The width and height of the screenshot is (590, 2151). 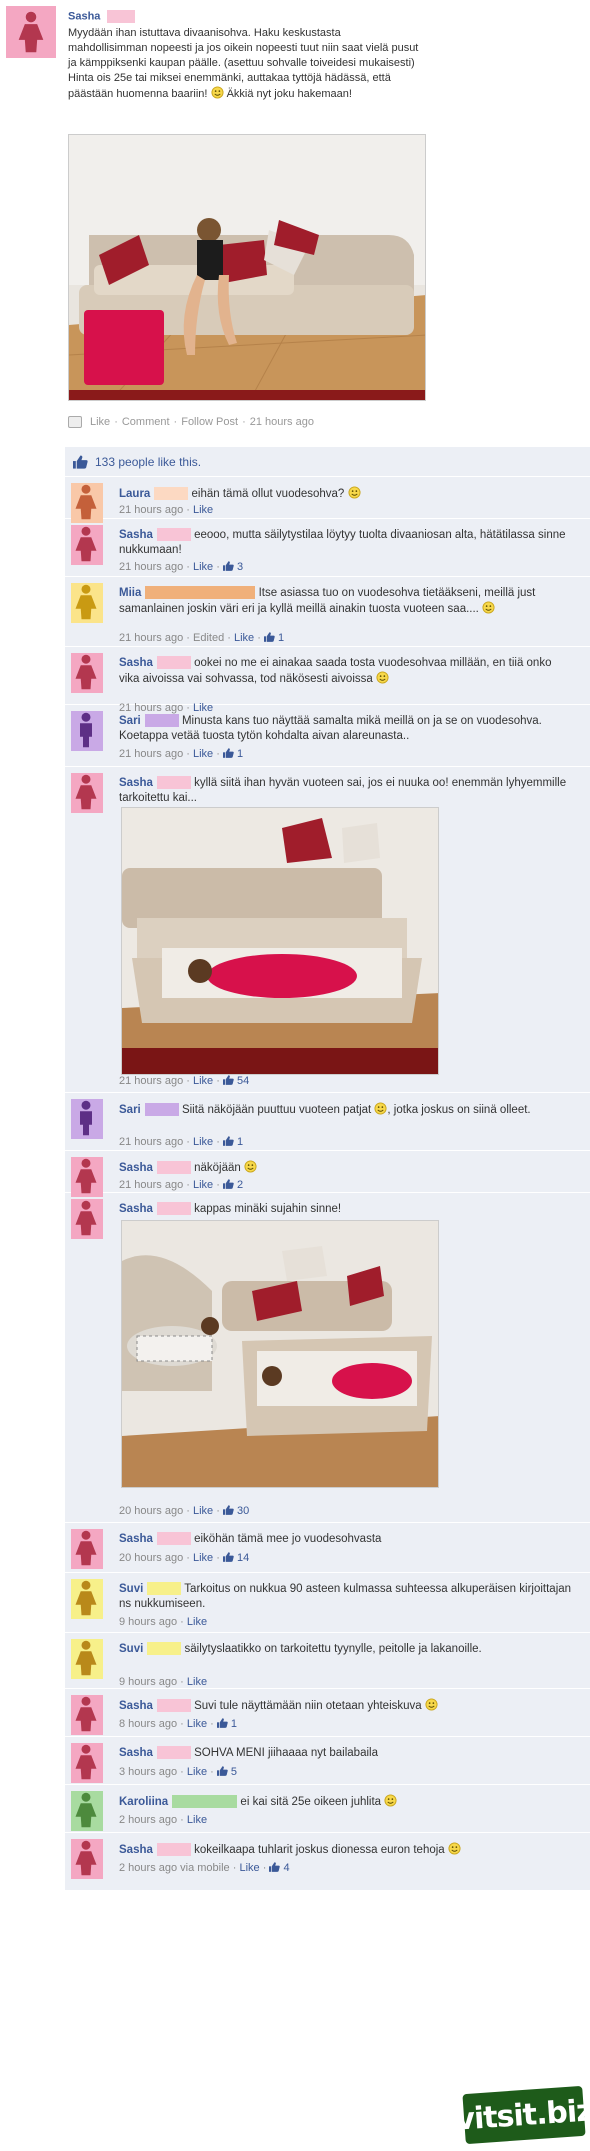 I want to click on commenter-name: Karoliina, so click(x=143, y=1802).